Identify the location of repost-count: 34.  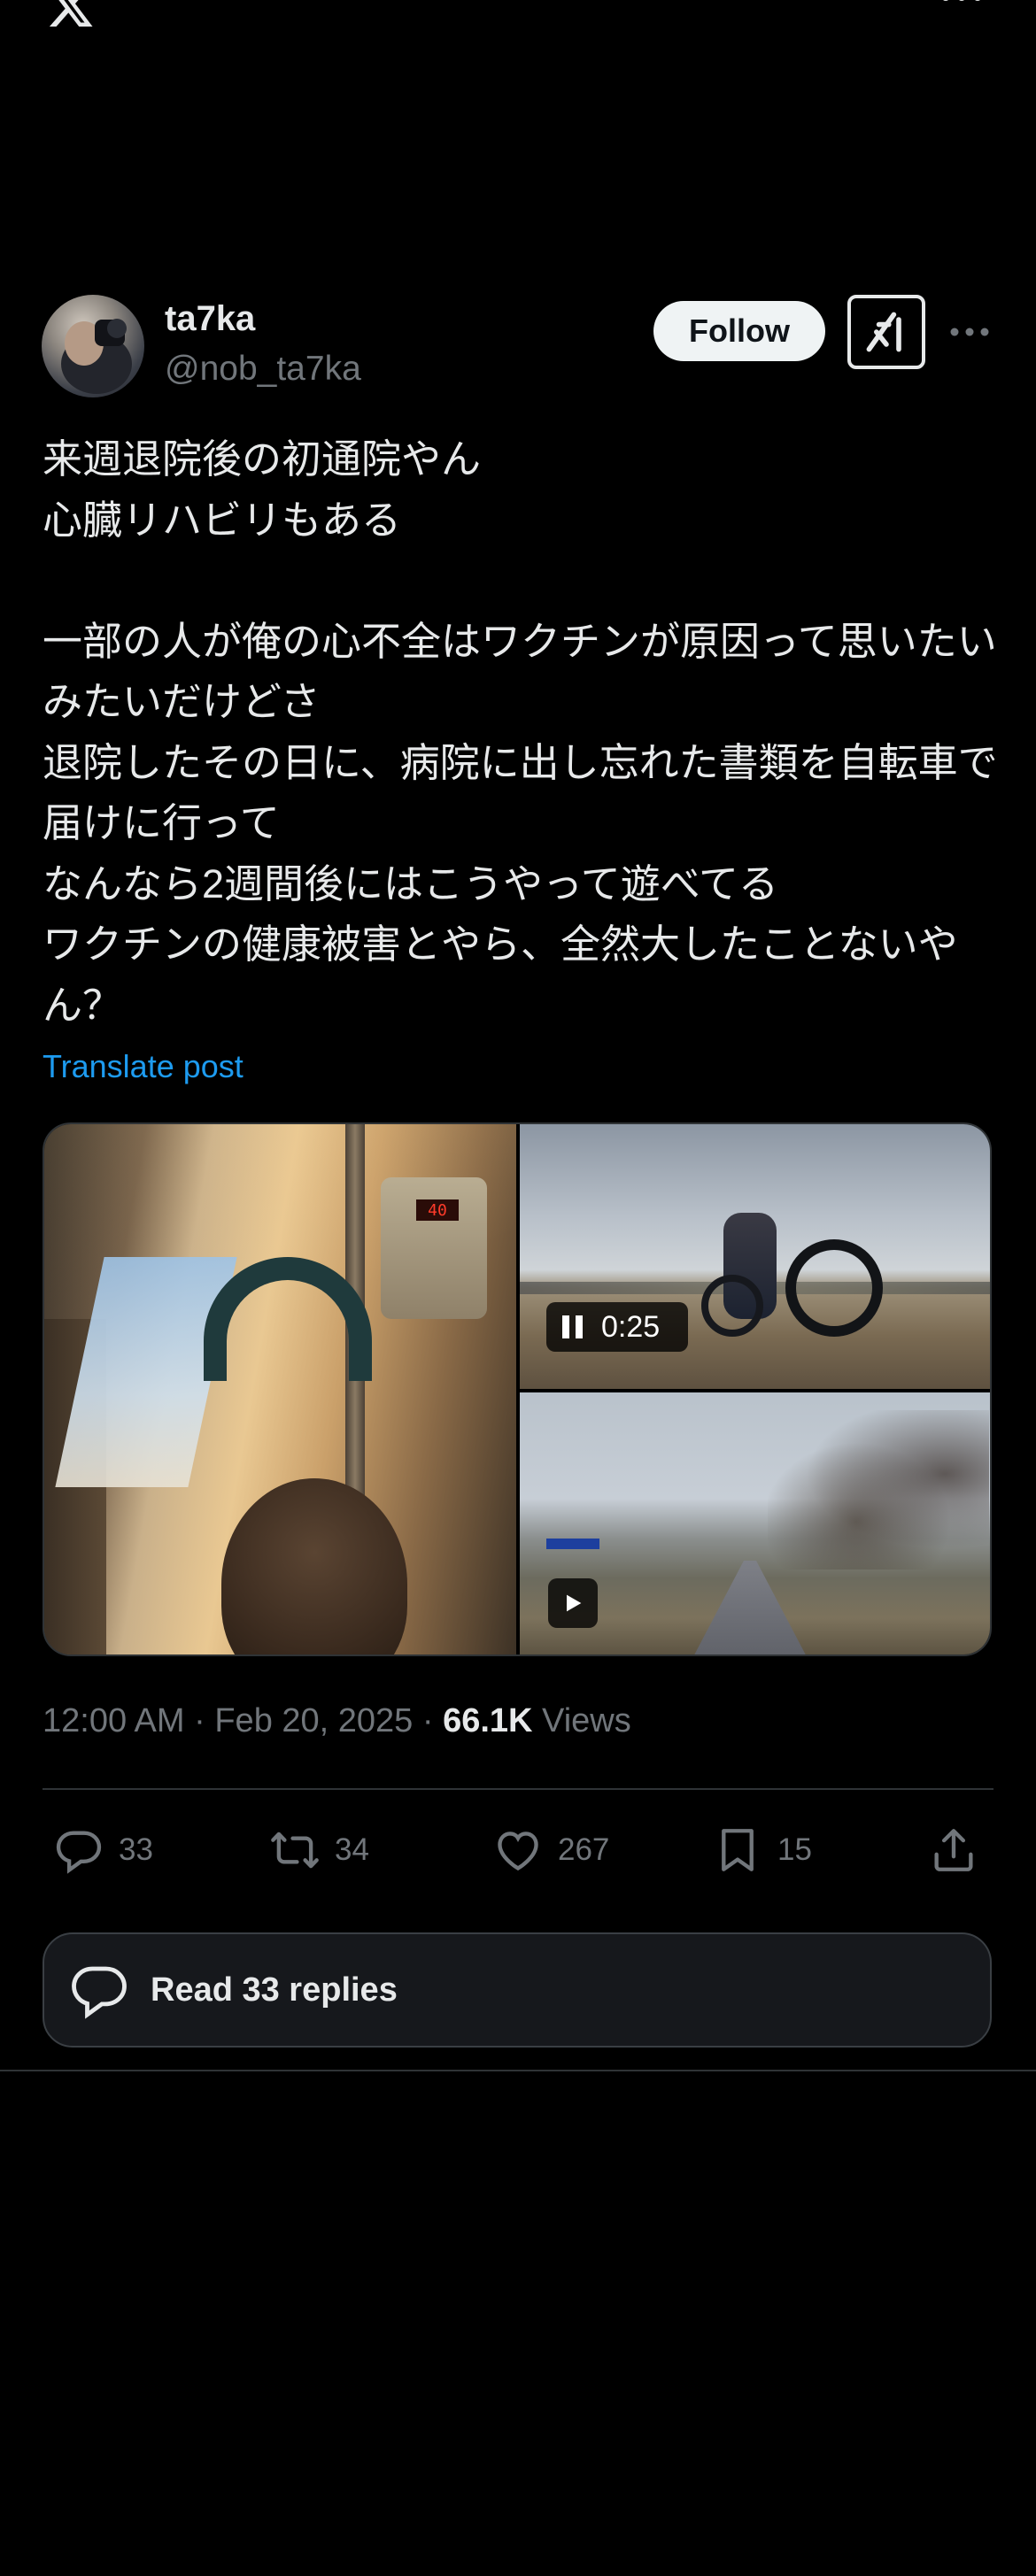
(352, 1849).